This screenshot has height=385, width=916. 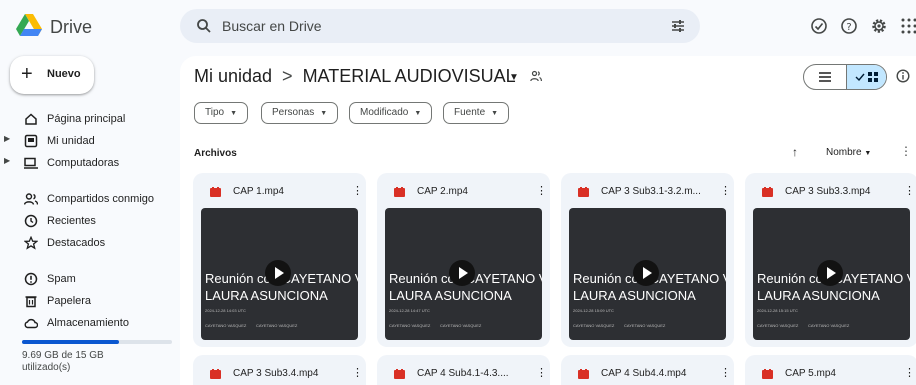 I want to click on info-icon, so click(x=903, y=76).